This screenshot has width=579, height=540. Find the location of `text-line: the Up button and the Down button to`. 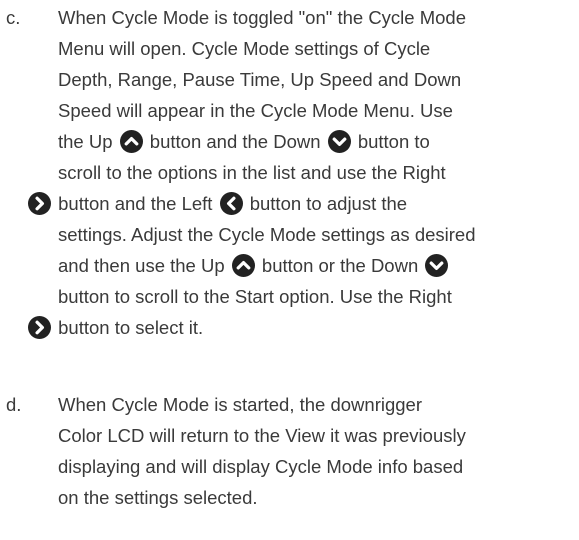

text-line: the Up button and the Down button to is located at coordinates (318, 141).